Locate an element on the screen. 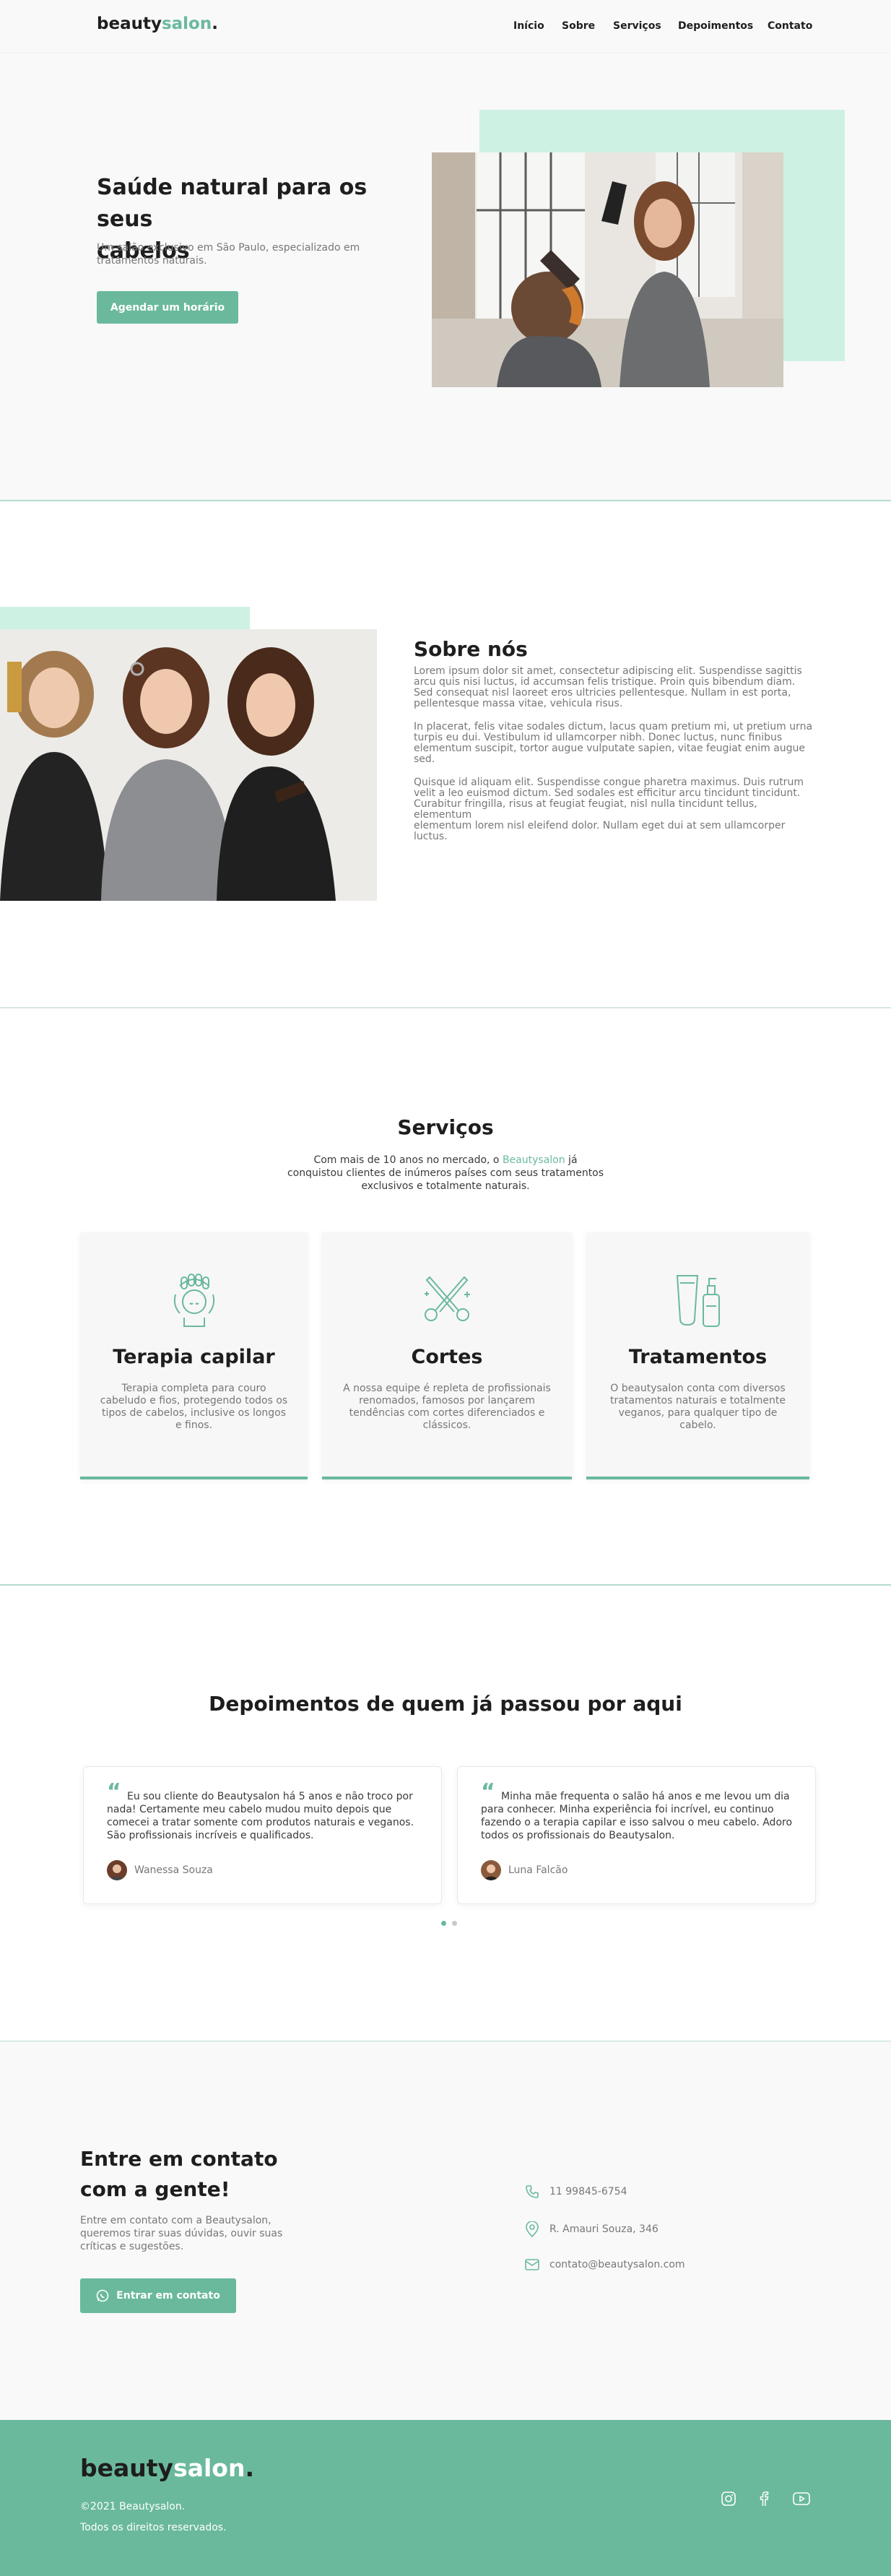 This screenshot has width=891, height=2576. testimonial-author-1: Wanessa Souza is located at coordinates (173, 1870).